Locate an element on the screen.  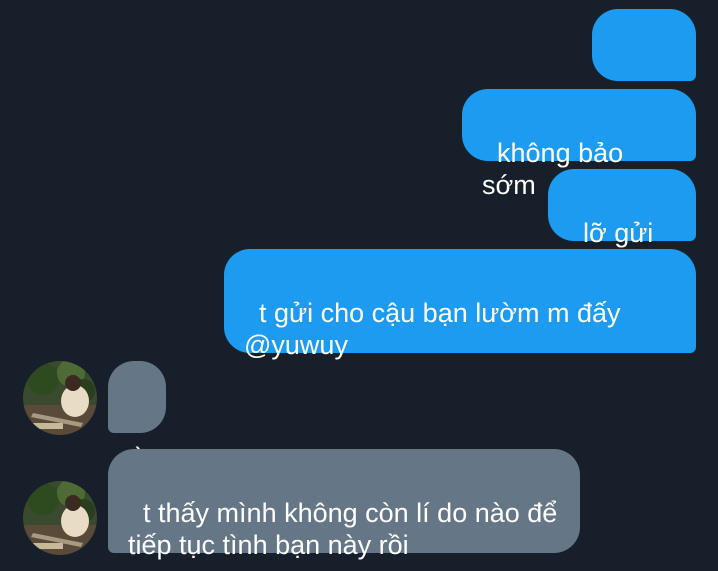
sent-message-bubble: t gửi cho cậu bạn lườm m đấy @yuwuy is located at coordinates (460, 304).